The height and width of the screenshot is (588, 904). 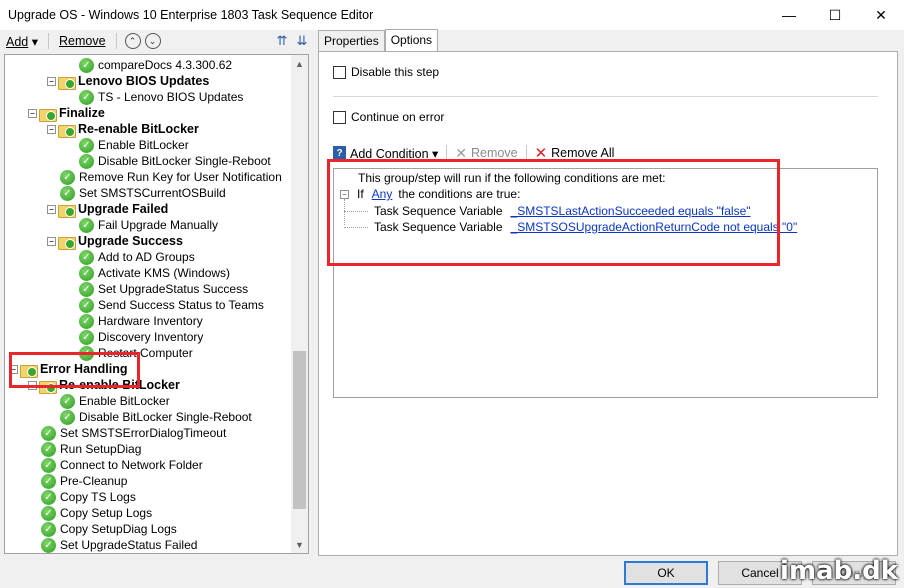 I want to click on tree-step: ✓ Fail Upgrade Manually, so click(x=142, y=225).